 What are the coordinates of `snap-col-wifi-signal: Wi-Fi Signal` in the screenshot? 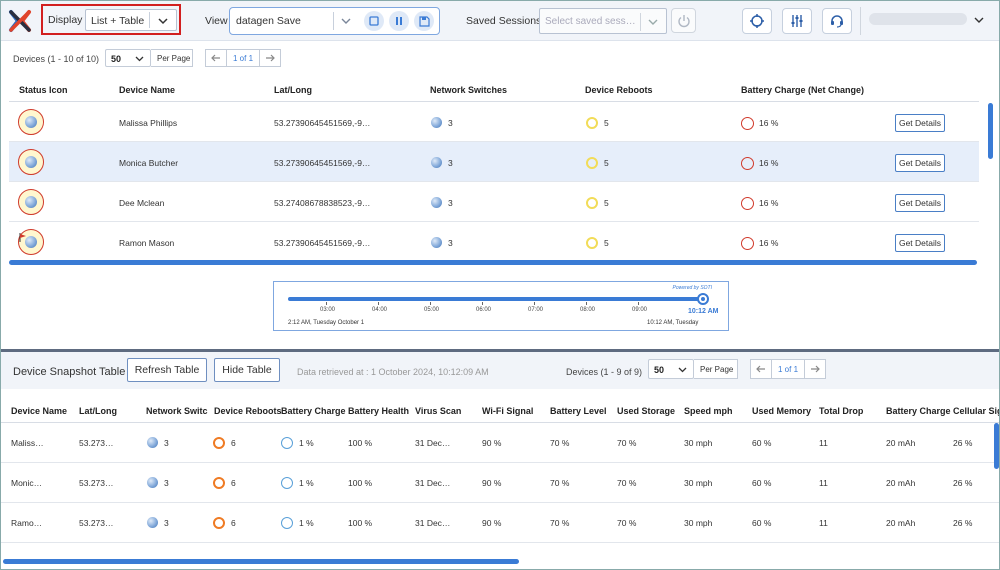 It's located at (507, 411).